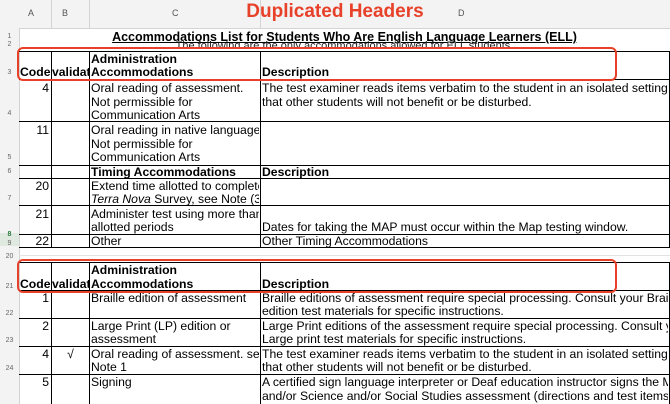  Describe the element at coordinates (10, 216) in the screenshot. I see `row-header-bar: 1 2 3 4 5 6 7 8 9 20 21 22 23 24` at that location.